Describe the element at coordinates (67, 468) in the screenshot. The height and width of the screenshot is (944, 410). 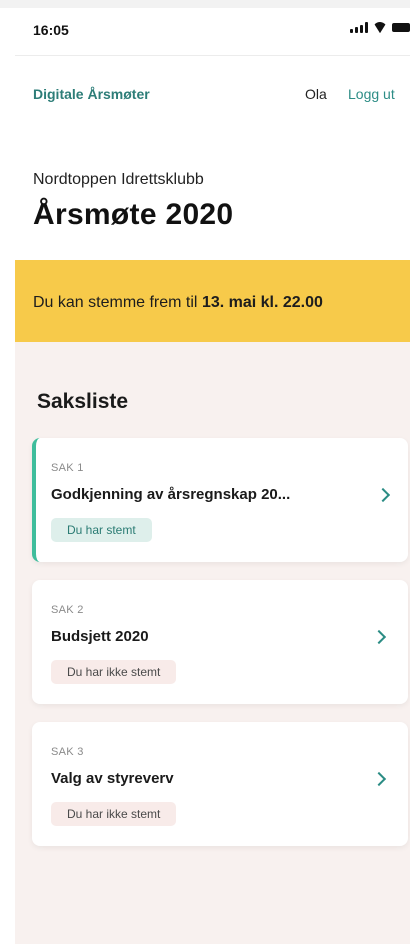
I see `agenda-item-number: SAK 1` at that location.